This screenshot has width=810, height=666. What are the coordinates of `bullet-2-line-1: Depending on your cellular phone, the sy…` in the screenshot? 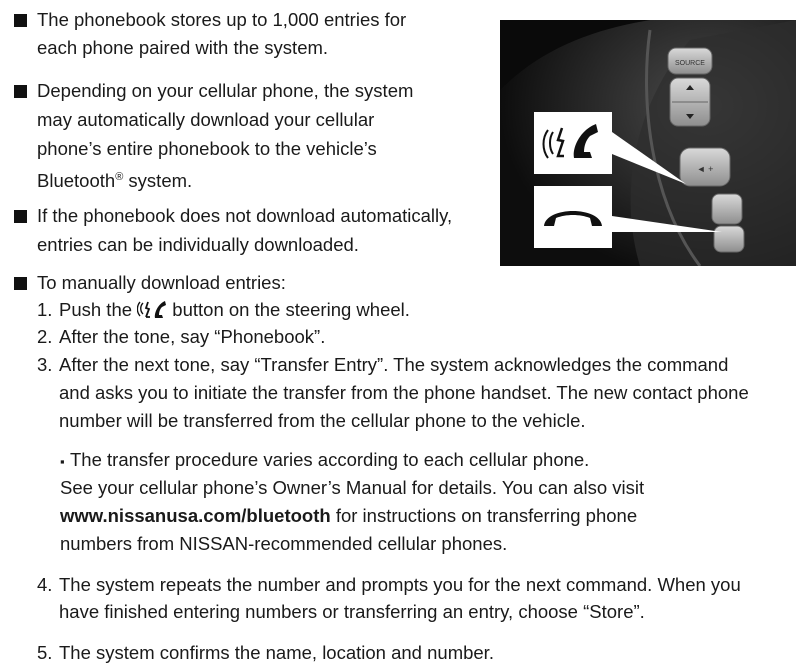 It's located at (225, 90).